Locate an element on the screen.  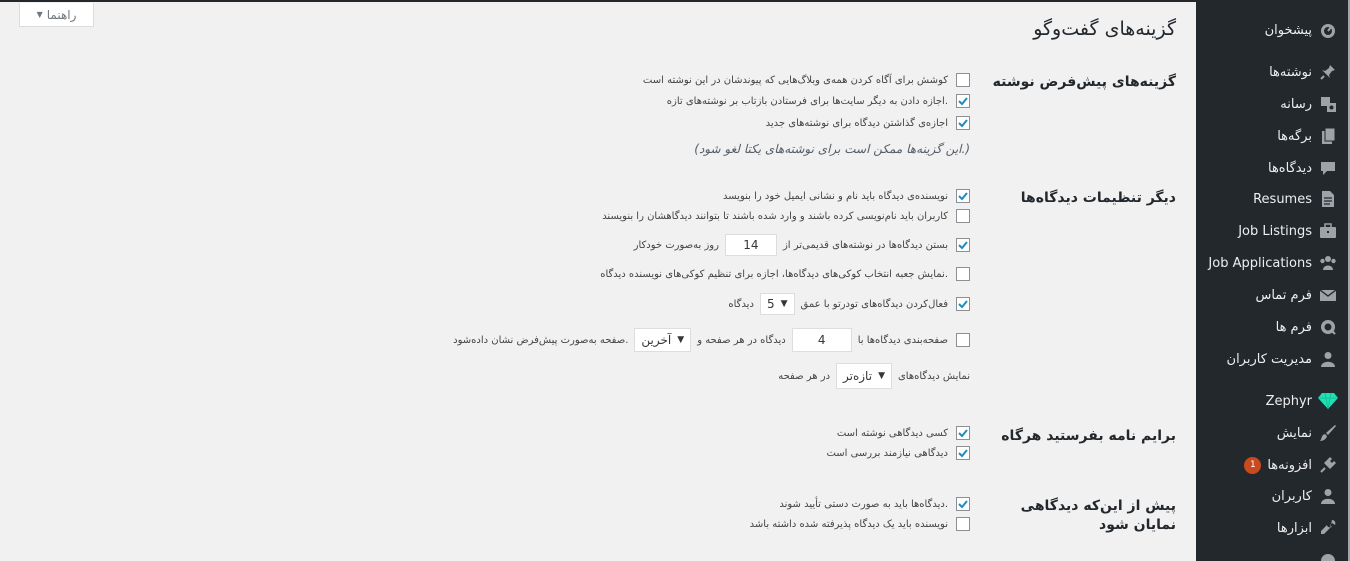
paged-before: صفحه‌بندی دیدگاه‌ها با is located at coordinates (902, 340).